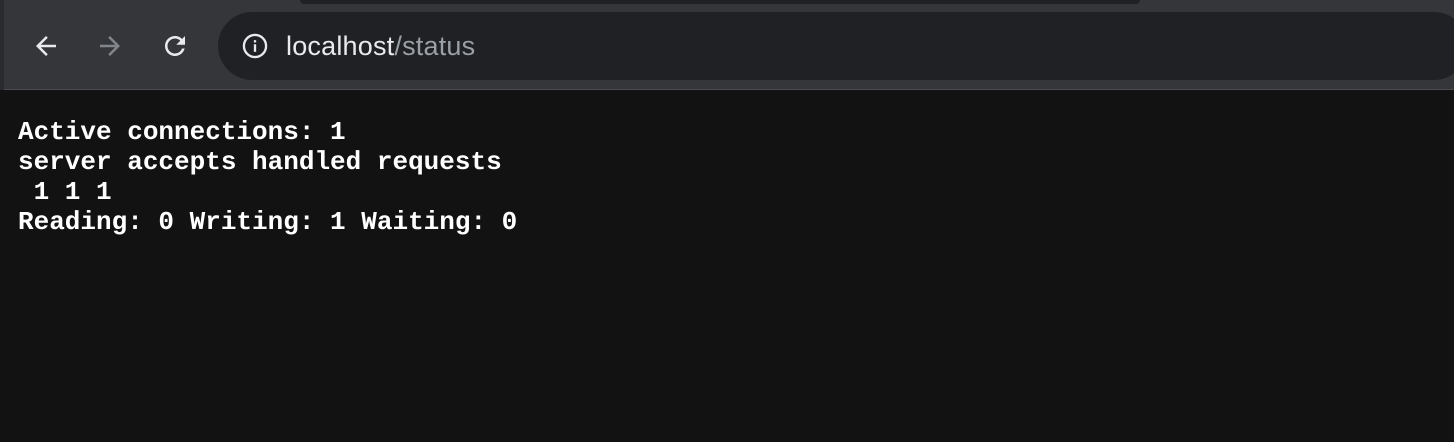 This screenshot has width=1454, height=442. What do you see at coordinates (340, 45) in the screenshot?
I see `url-host: localhost` at bounding box center [340, 45].